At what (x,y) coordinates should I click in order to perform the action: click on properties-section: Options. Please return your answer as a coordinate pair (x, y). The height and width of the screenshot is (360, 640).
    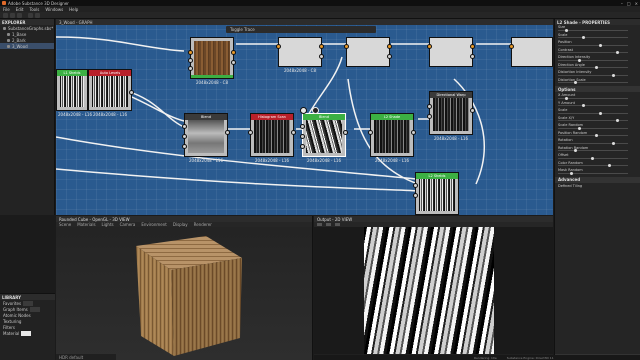
    Looking at the image, I should click on (597, 89).